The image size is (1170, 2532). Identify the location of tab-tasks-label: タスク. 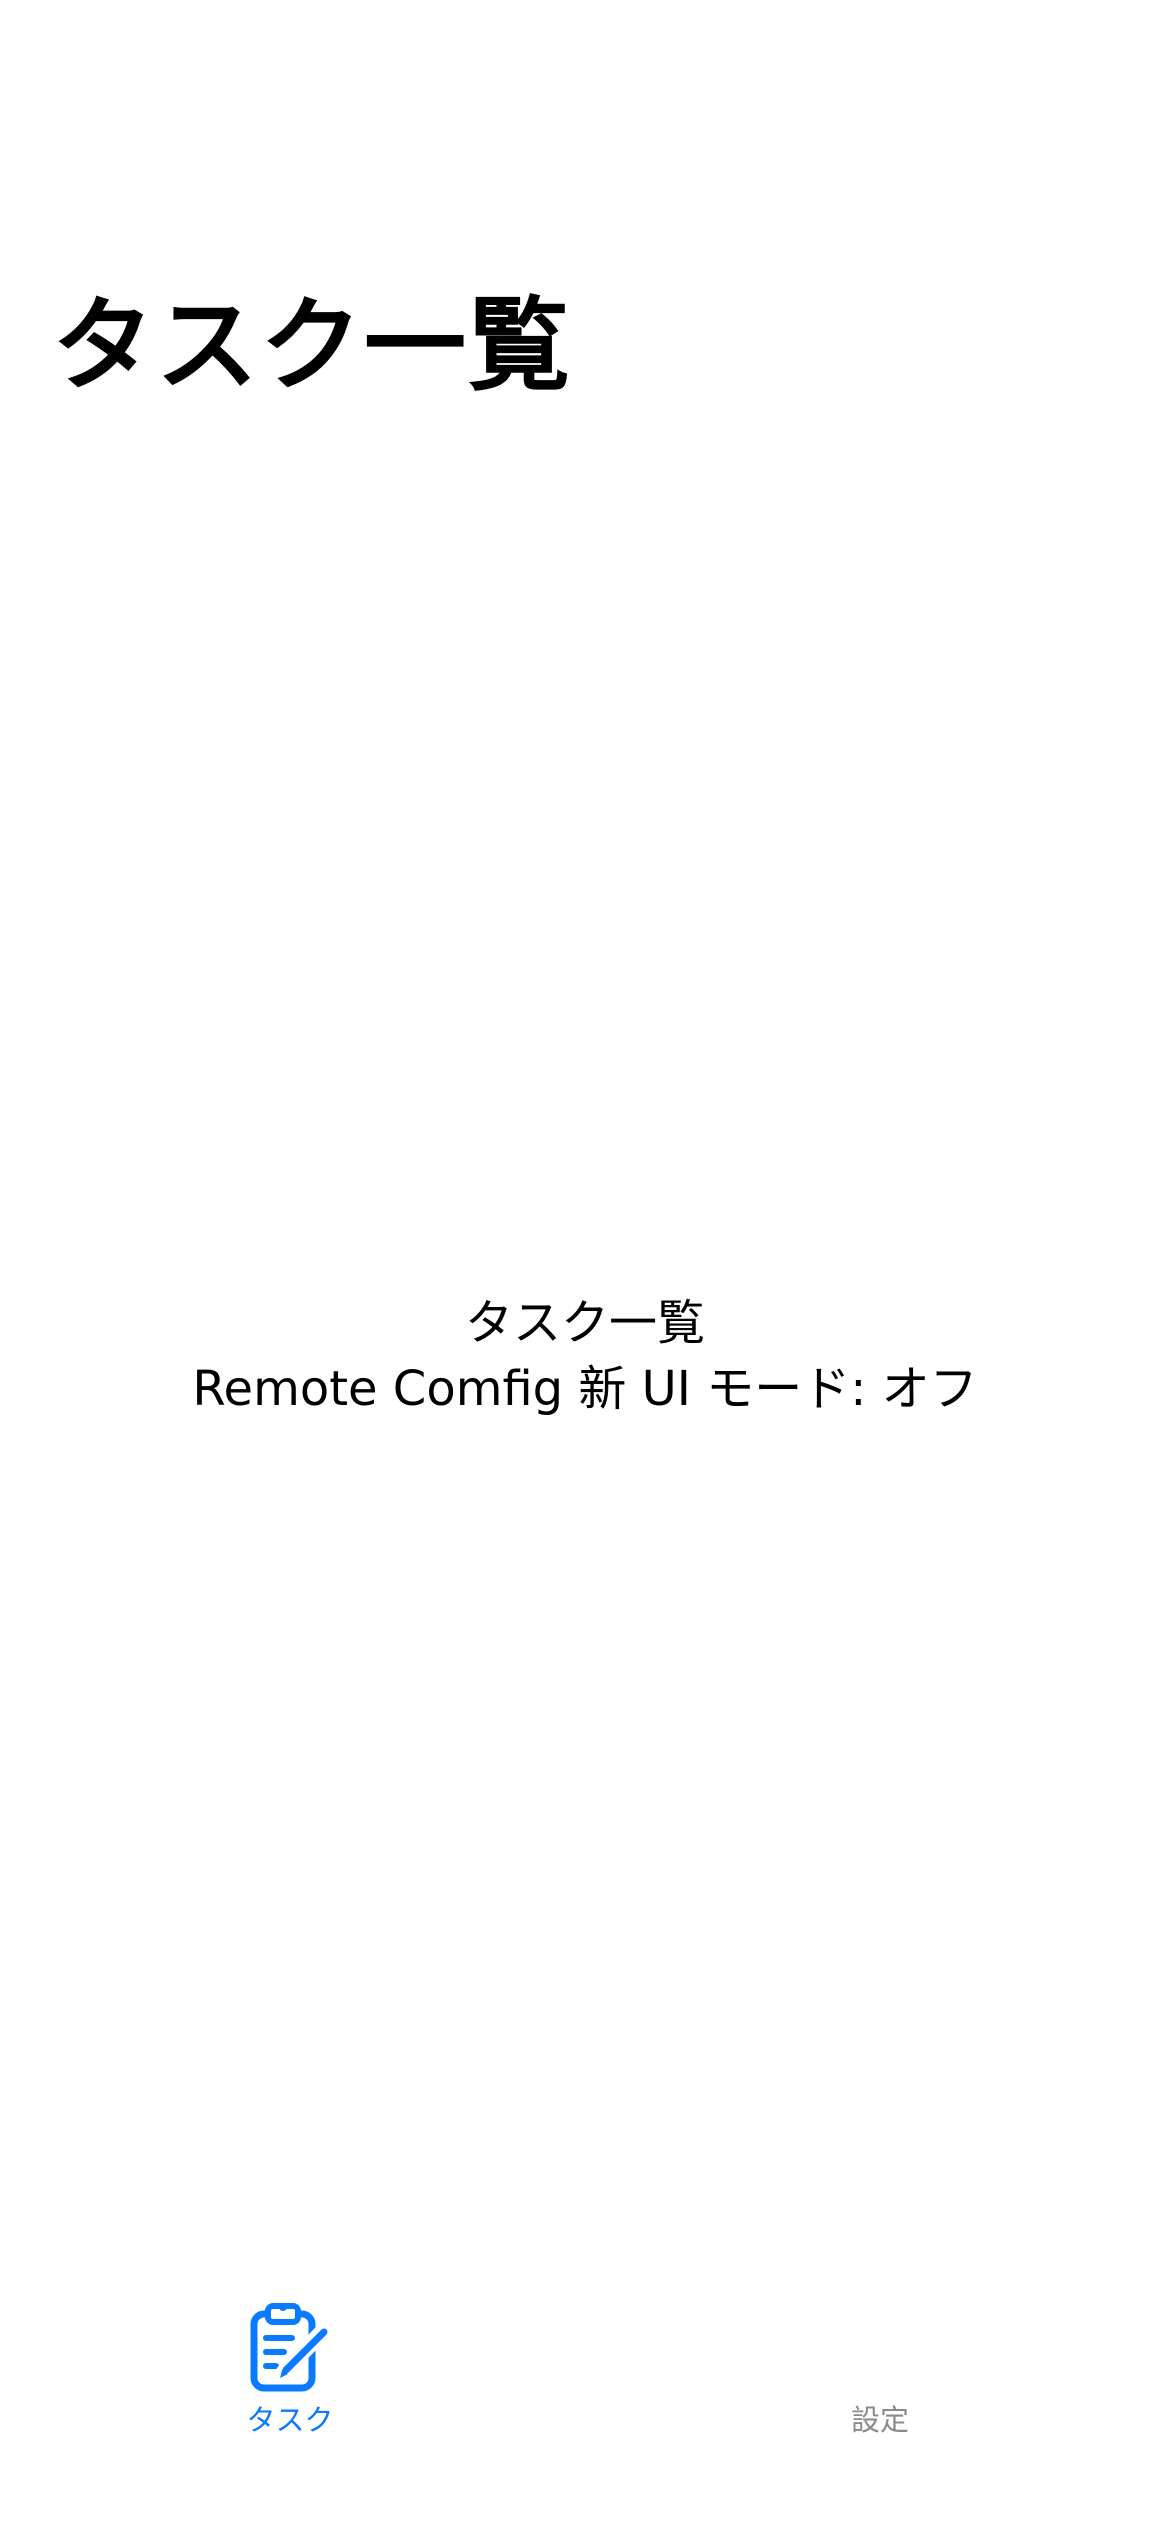
(290, 2420).